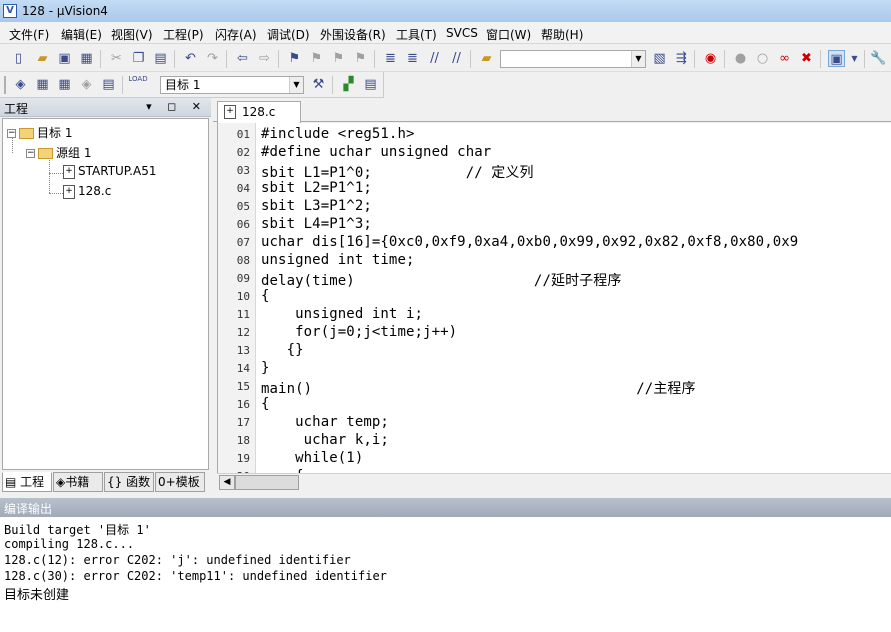  What do you see at coordinates (342, 314) in the screenshot?
I see `code-line: unsigned int i;` at bounding box center [342, 314].